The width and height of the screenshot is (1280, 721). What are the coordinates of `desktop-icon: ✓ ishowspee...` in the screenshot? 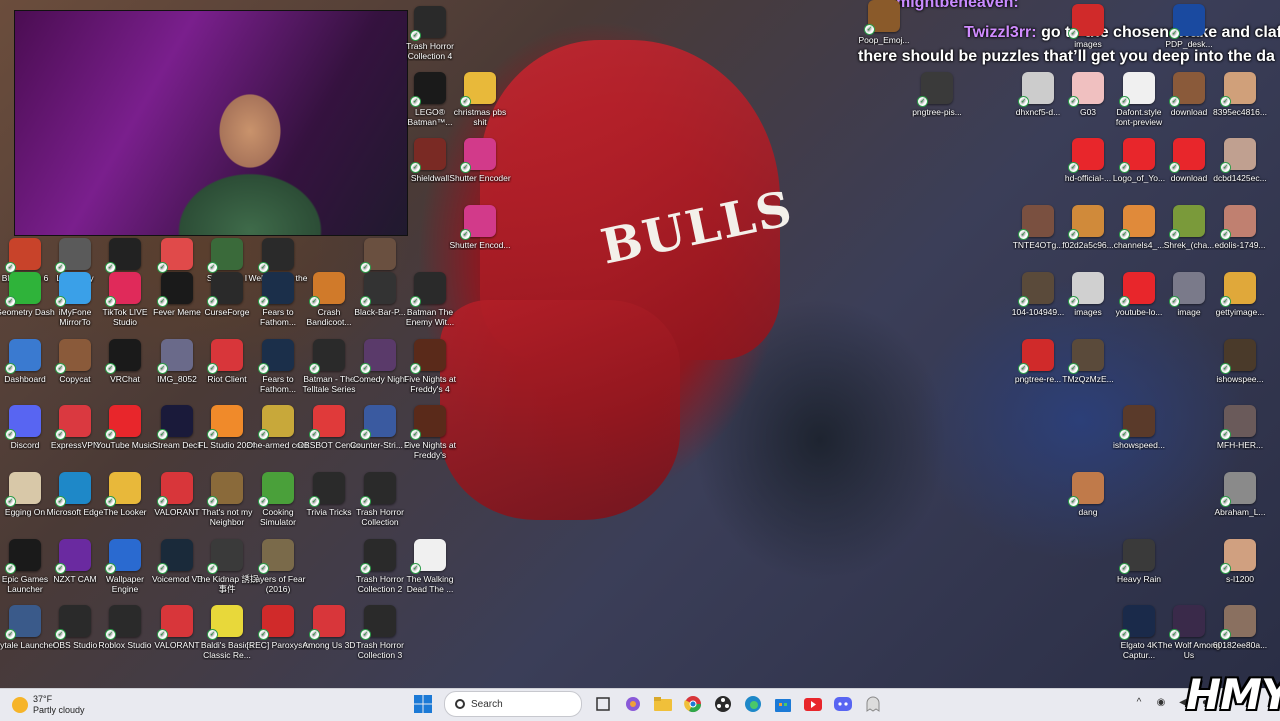 It's located at (1240, 361).